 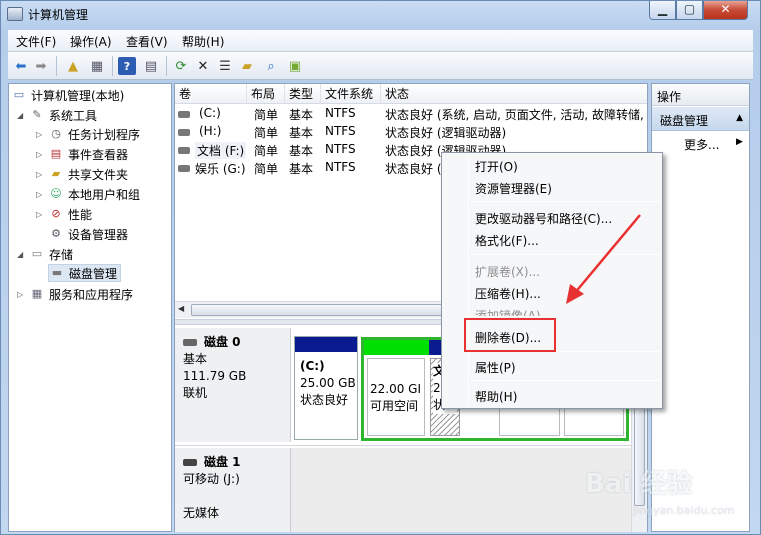 What do you see at coordinates (271, 66) in the screenshot?
I see `search-icon: ⌕` at bounding box center [271, 66].